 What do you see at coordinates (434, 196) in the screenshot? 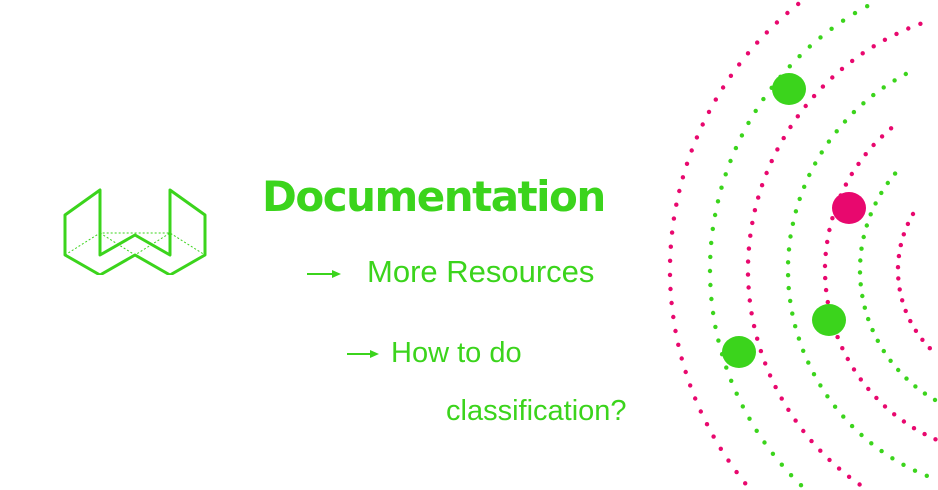
I see `page-title: Documentation` at bounding box center [434, 196].